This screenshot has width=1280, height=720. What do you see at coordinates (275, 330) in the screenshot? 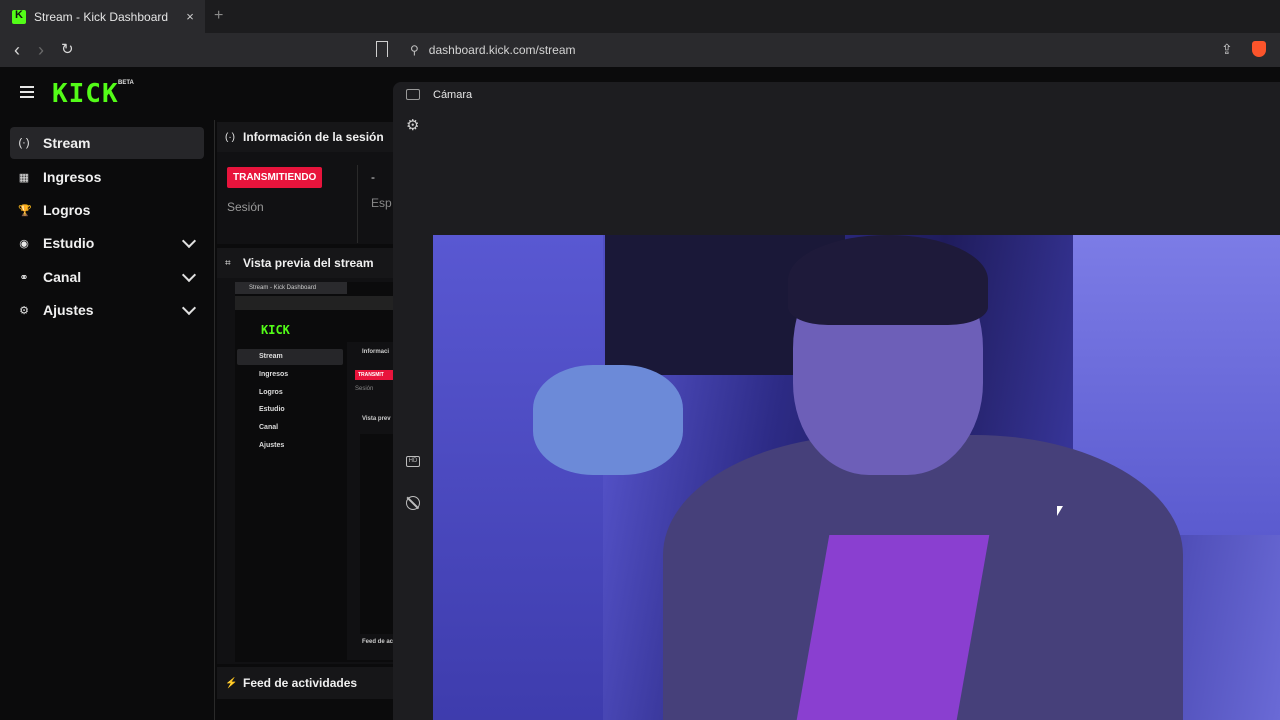
I see `mini-logo: KICK` at bounding box center [275, 330].